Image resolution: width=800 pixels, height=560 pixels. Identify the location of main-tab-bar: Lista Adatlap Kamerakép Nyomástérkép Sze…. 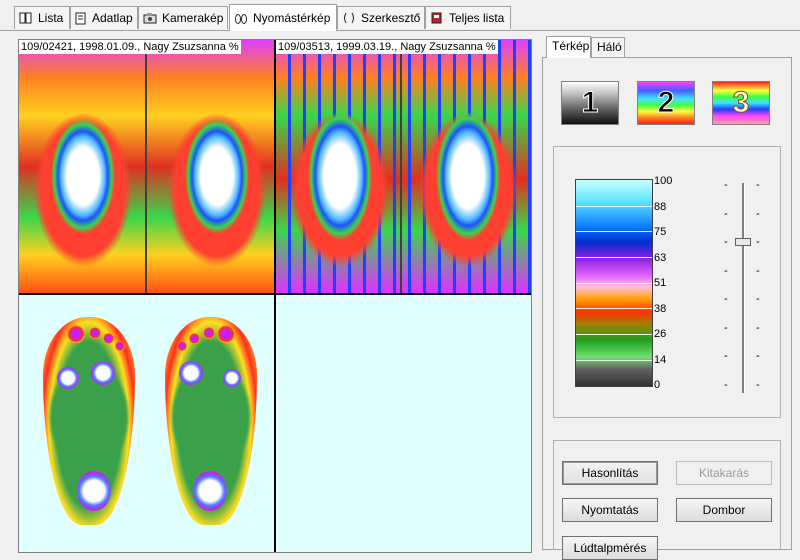
(400, 15).